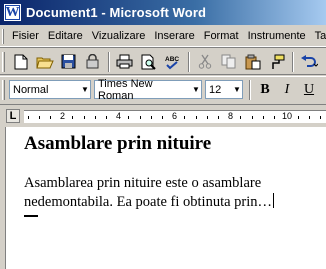 The width and height of the screenshot is (326, 269). What do you see at coordinates (13, 116) in the screenshot?
I see `tab-selector-icon: L` at bounding box center [13, 116].